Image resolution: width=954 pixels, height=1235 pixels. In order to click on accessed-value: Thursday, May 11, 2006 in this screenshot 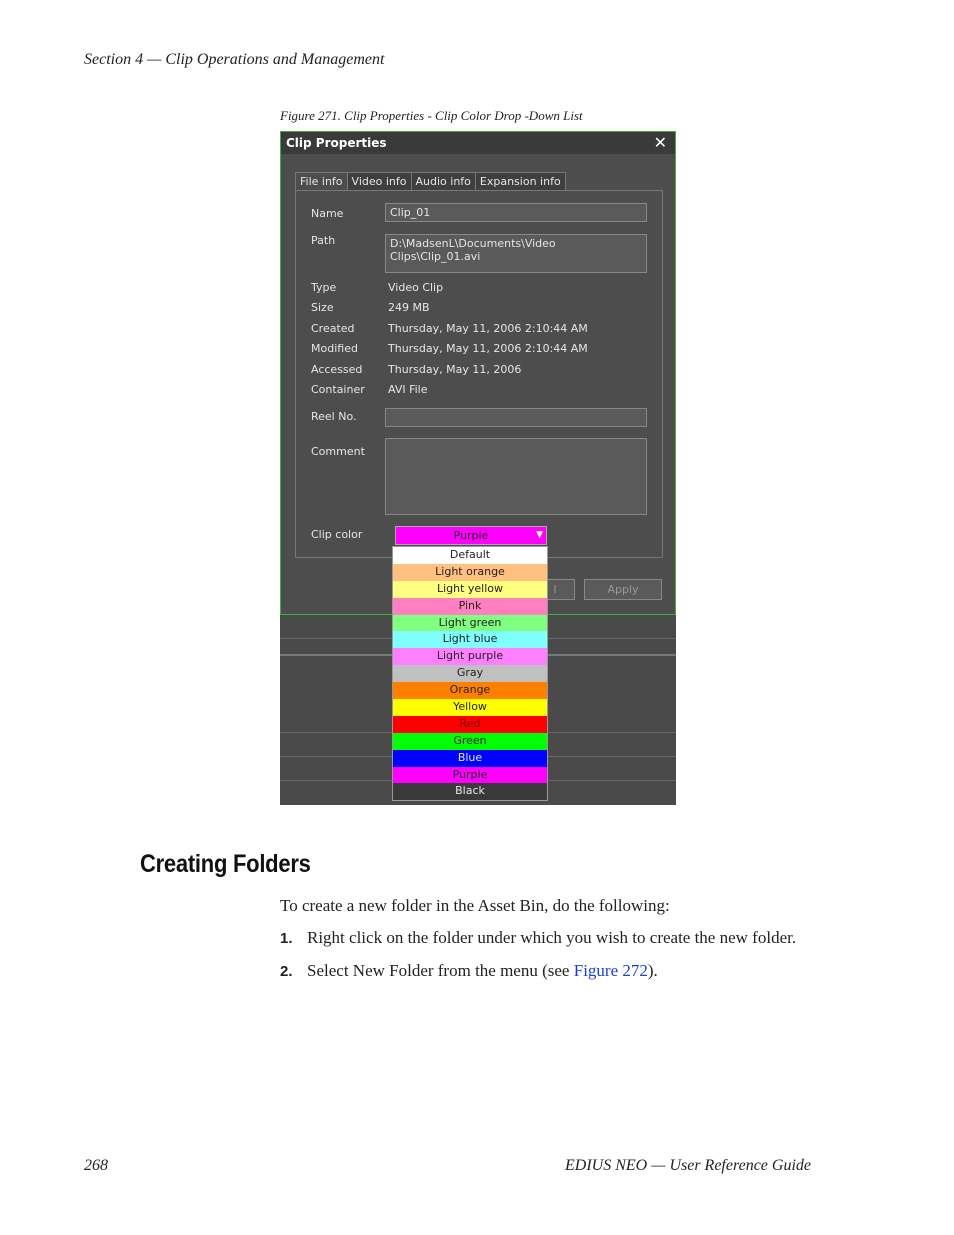, I will do `click(455, 369)`.